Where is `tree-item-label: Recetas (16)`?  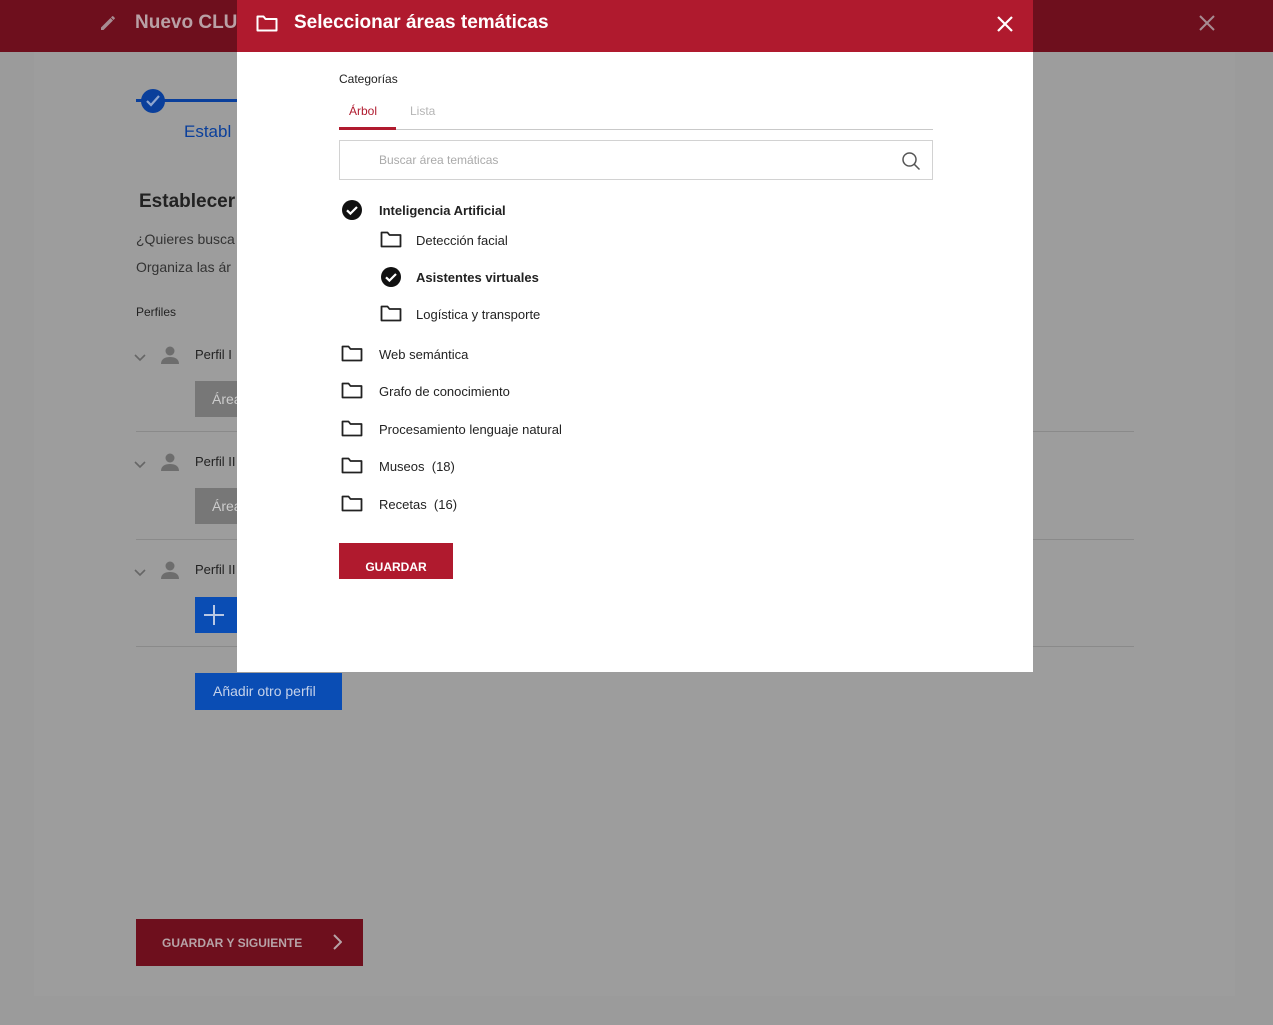
tree-item-label: Recetas (16) is located at coordinates (418, 504).